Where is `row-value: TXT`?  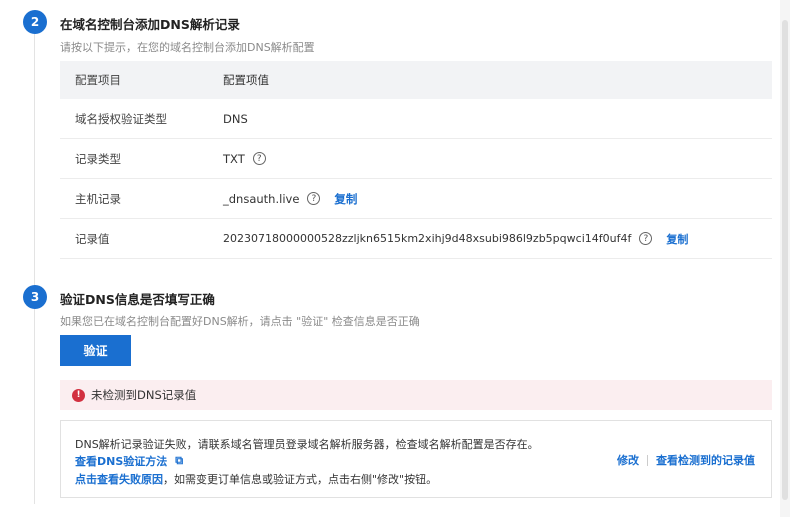
row-value: TXT is located at coordinates (234, 158).